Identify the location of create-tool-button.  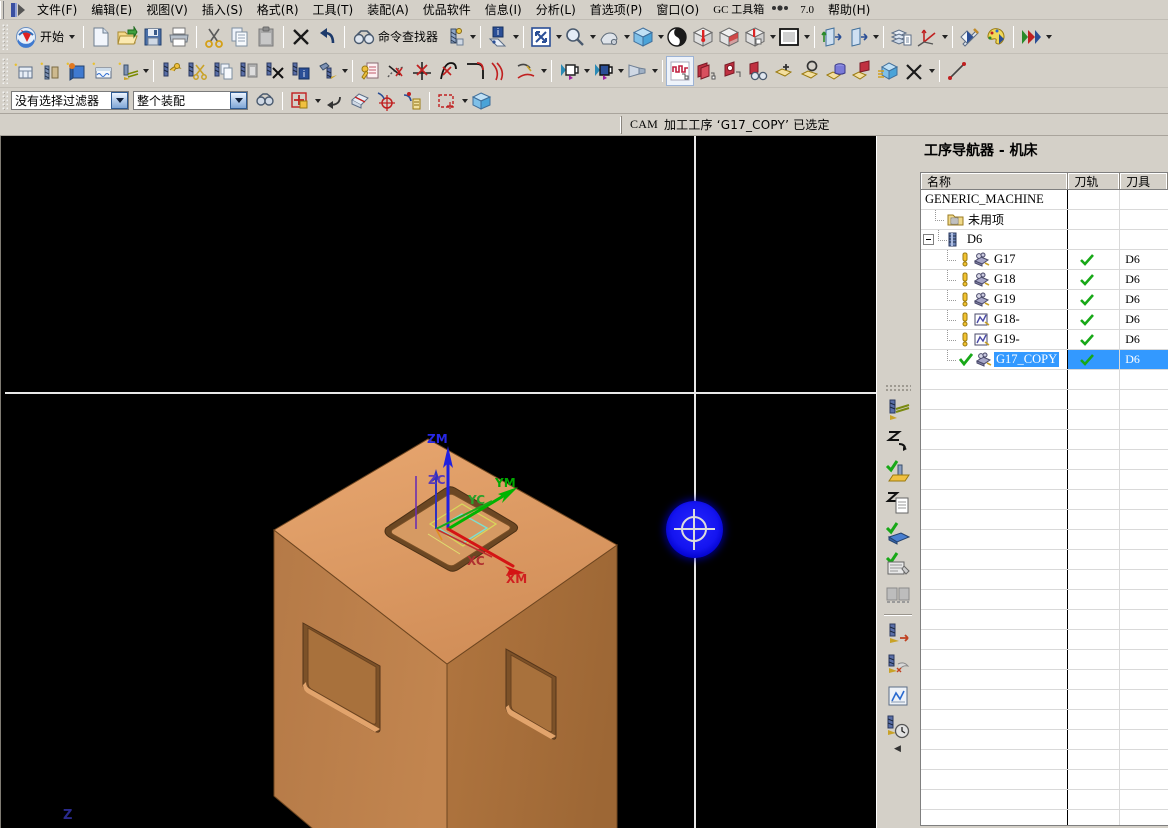
(50, 71).